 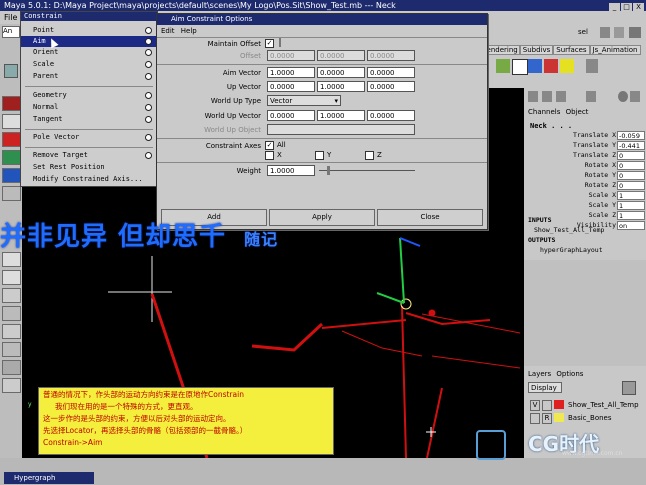 What do you see at coordinates (591, 96) in the screenshot?
I see `layer-toggle-icon` at bounding box center [591, 96].